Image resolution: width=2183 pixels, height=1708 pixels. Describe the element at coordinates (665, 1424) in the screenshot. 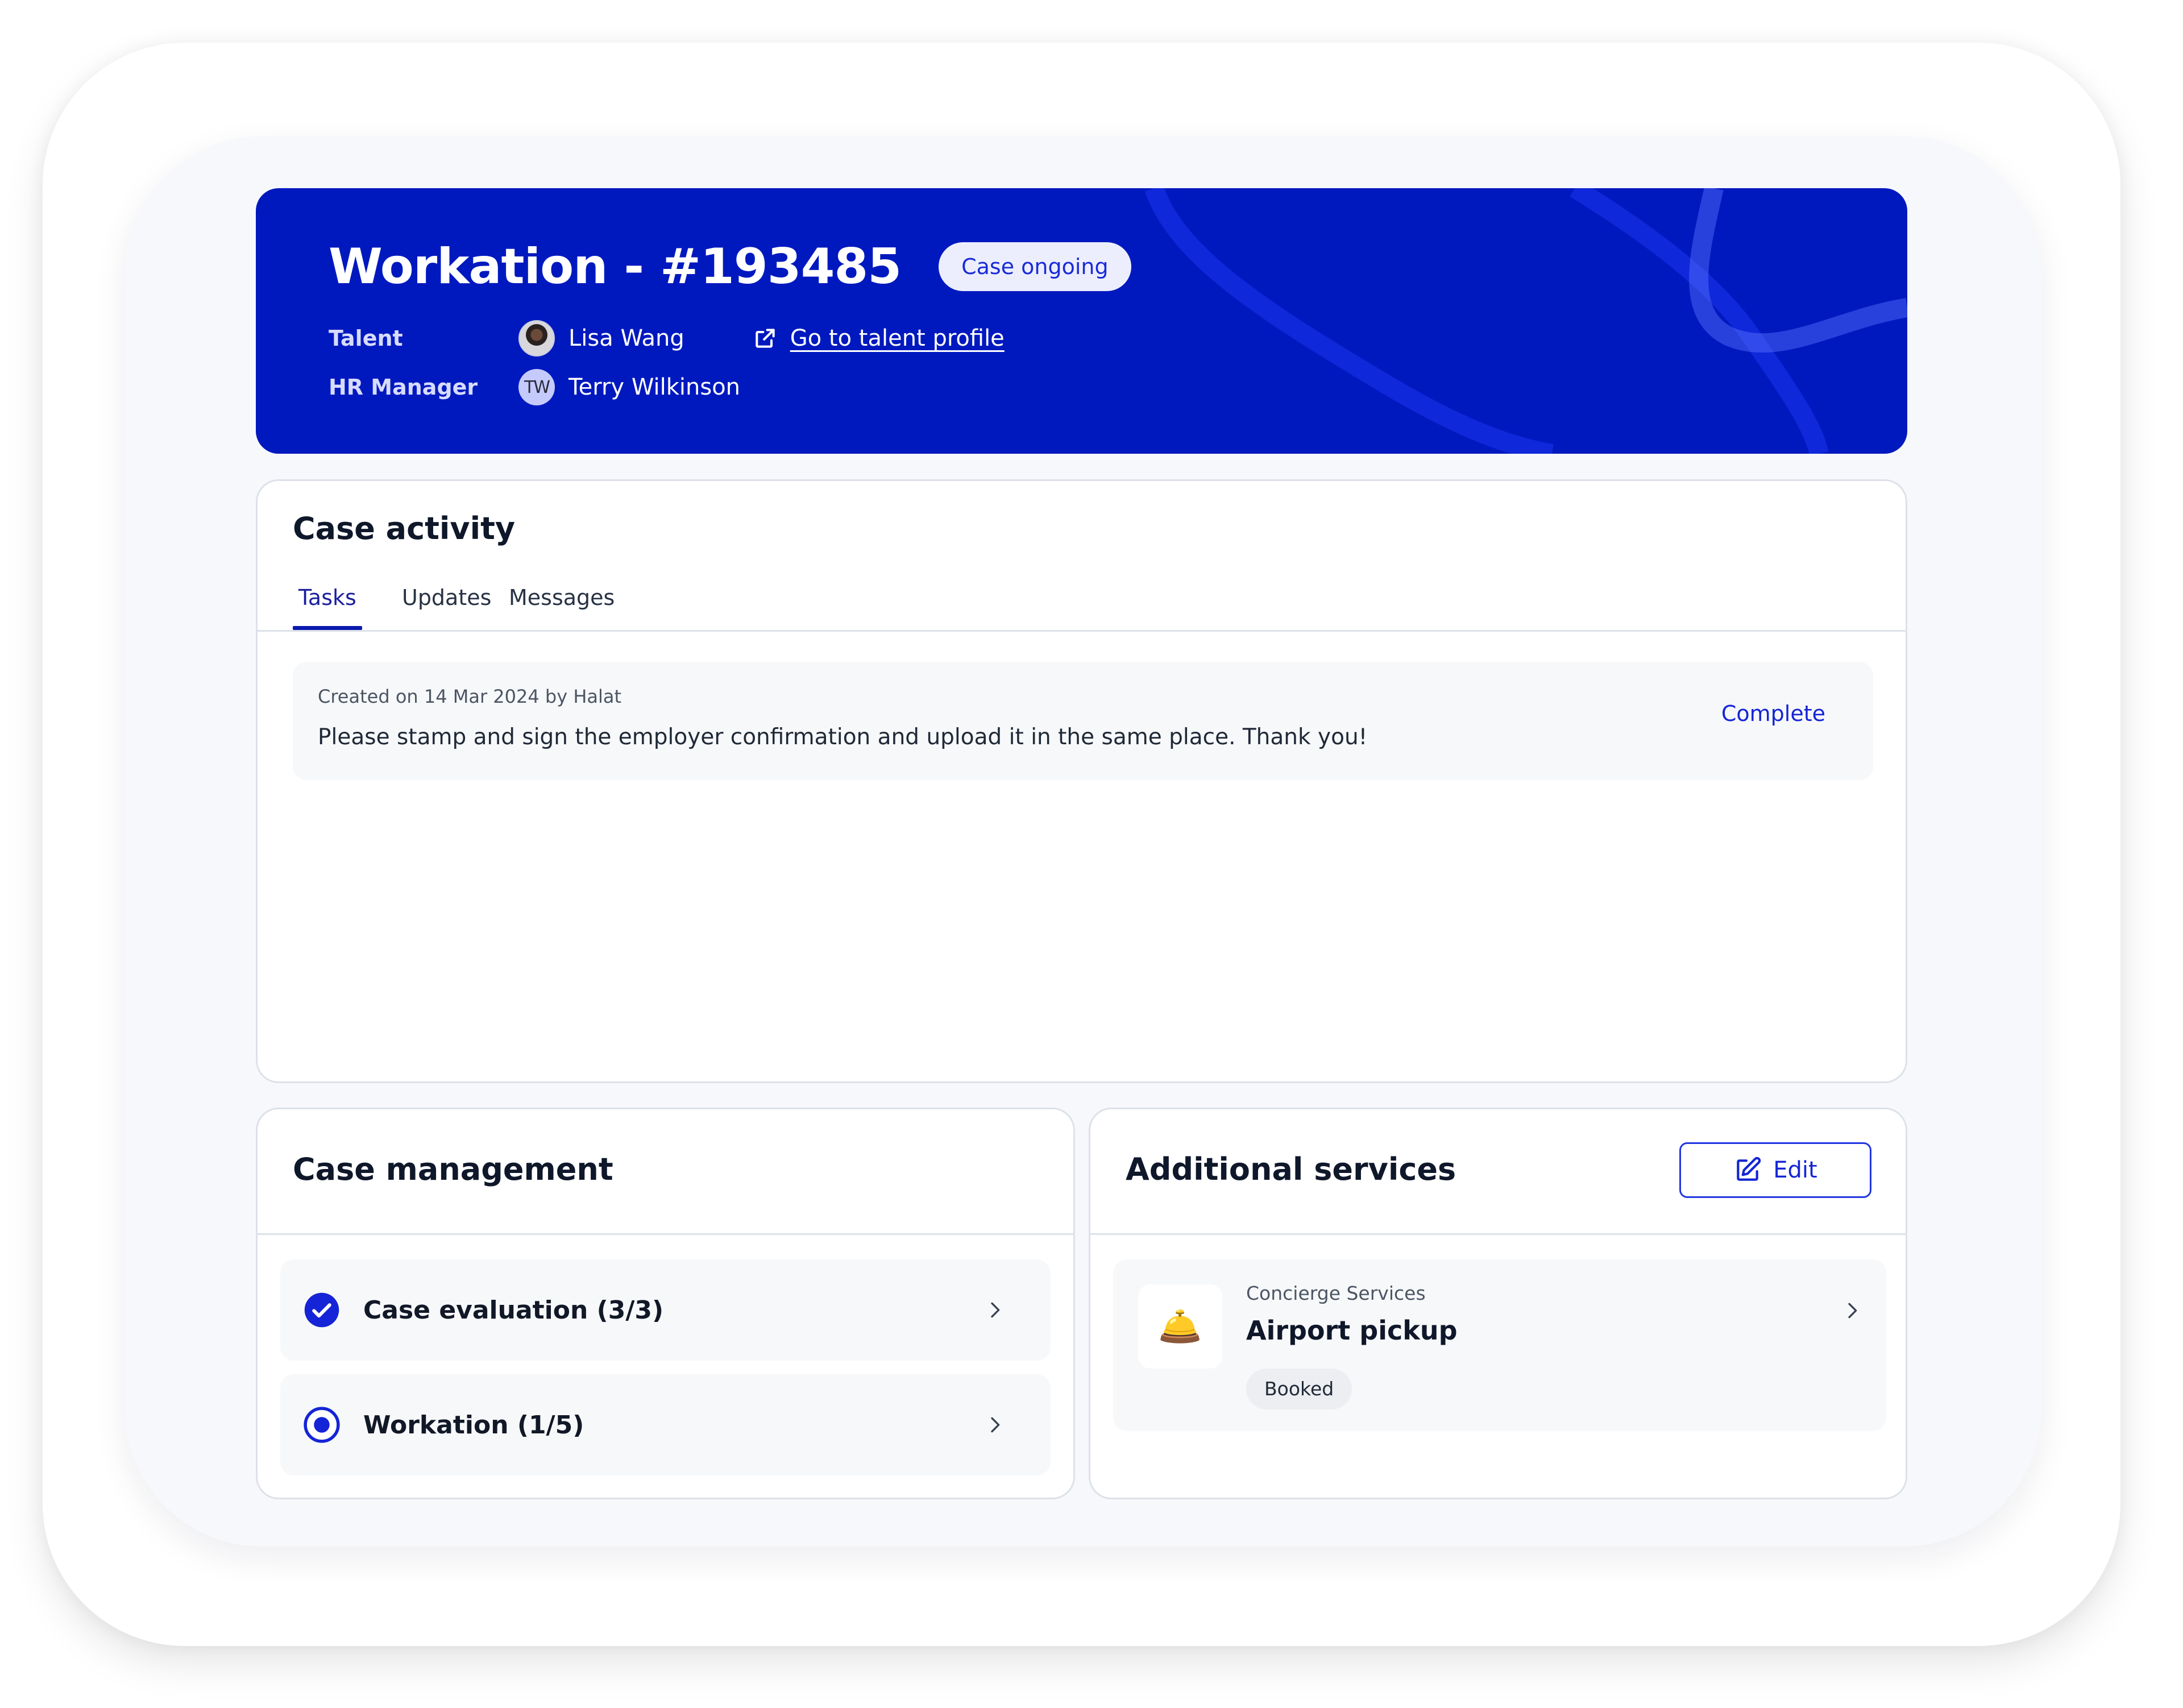

I see `case-step-workation: Workation (1/5)` at that location.